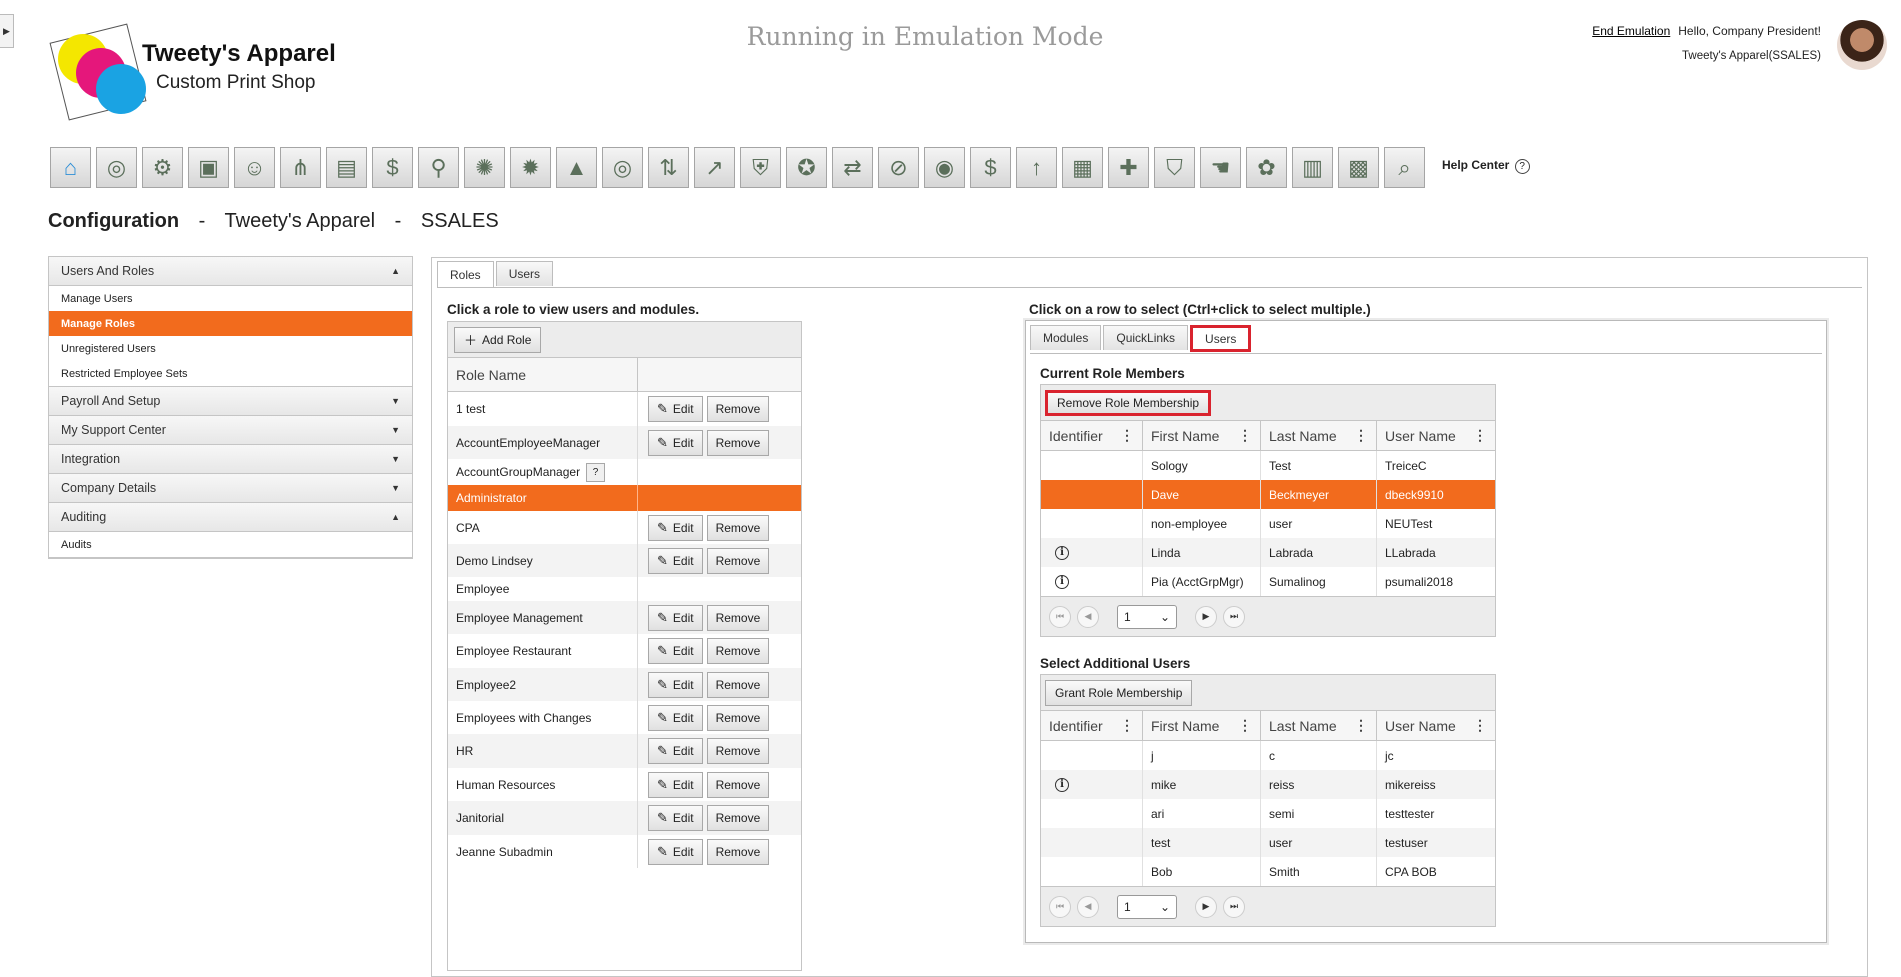  What do you see at coordinates (230, 323) in the screenshot?
I see `sidebar-item-manage-roles: Manage Roles` at bounding box center [230, 323].